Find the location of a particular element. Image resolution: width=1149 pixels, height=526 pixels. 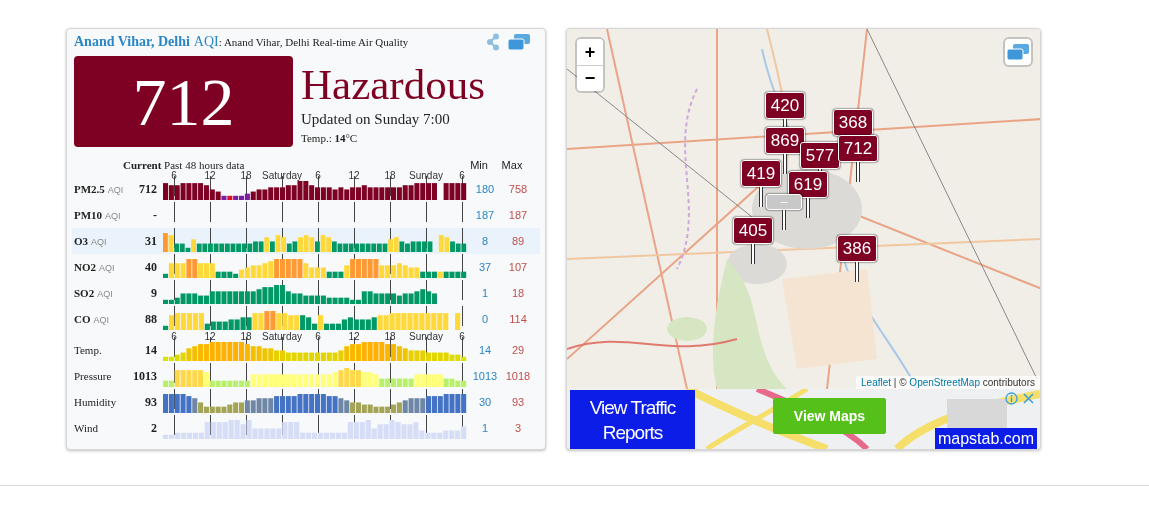

max-value: 29 is located at coordinates (518, 350).